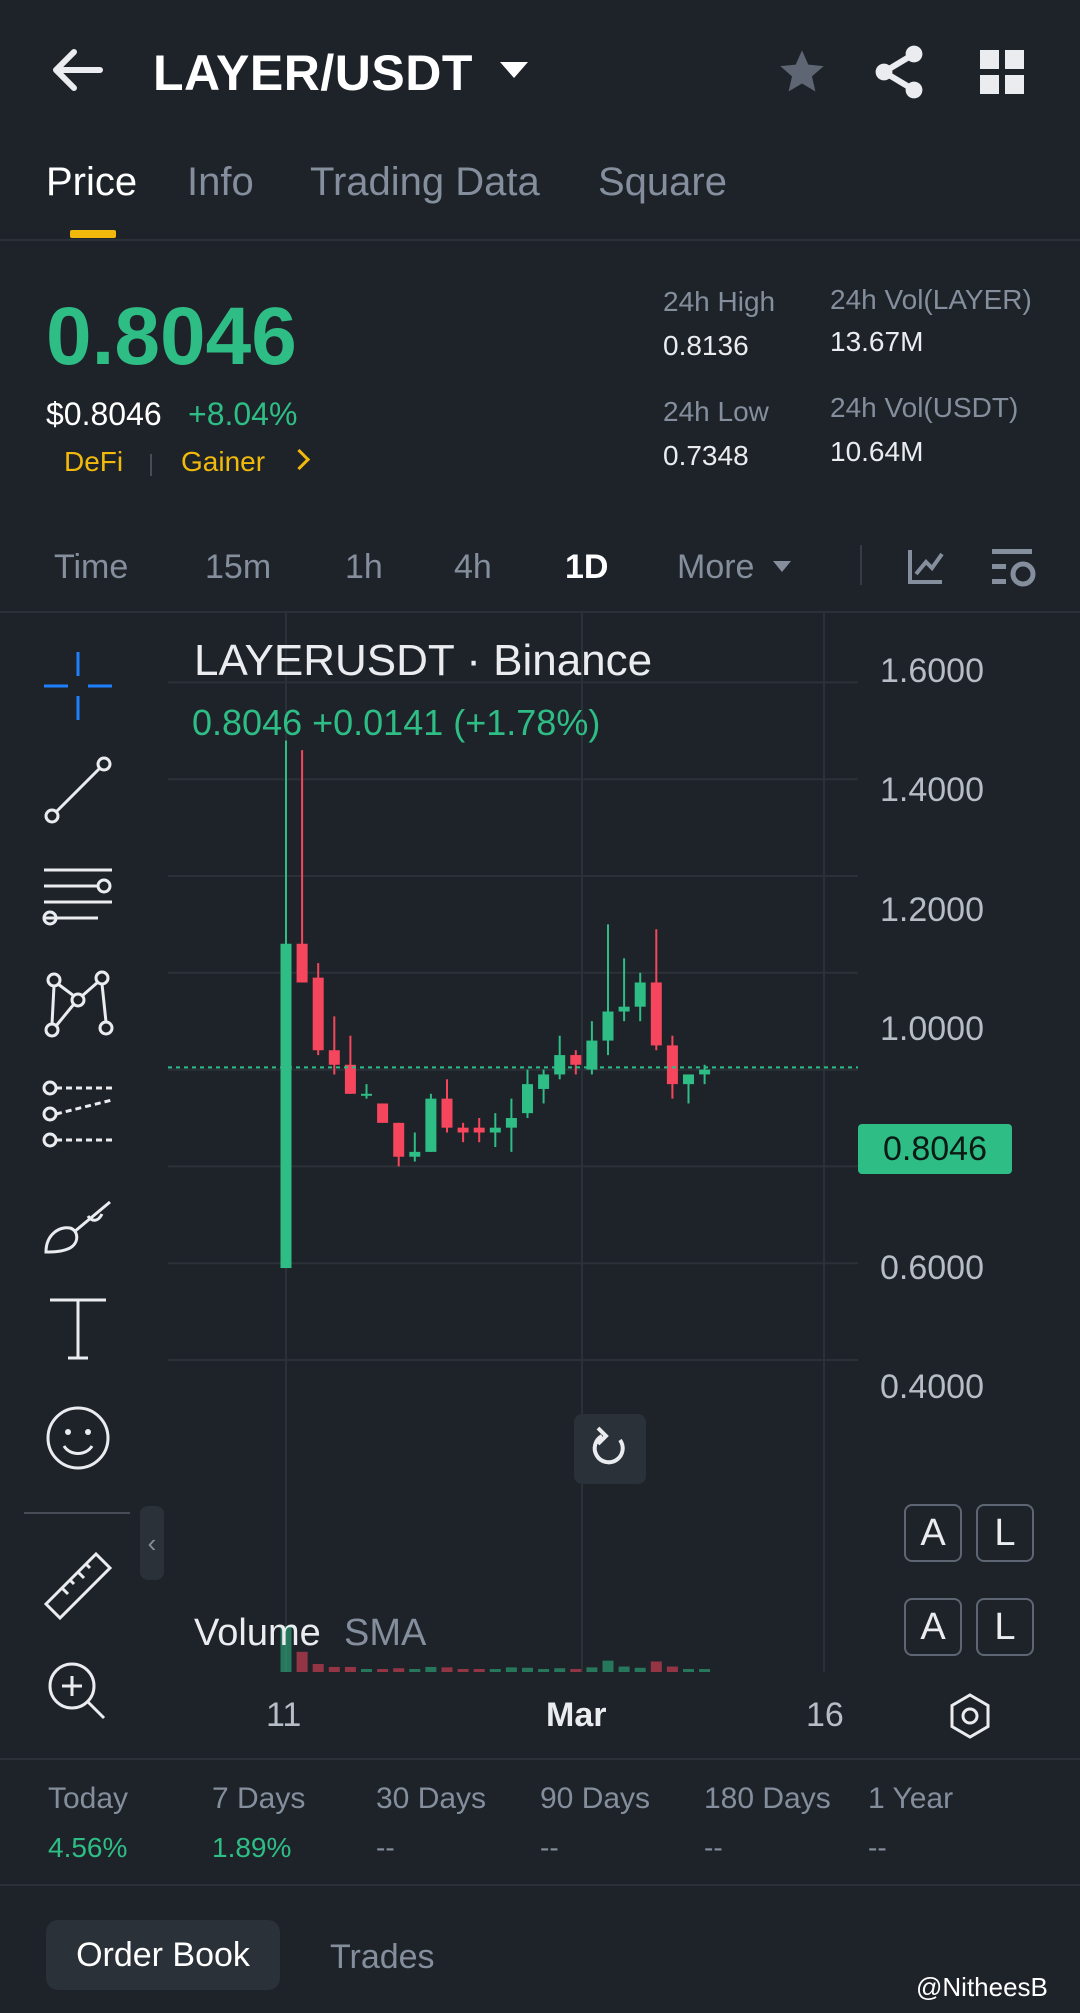  Describe the element at coordinates (252, 1847) in the screenshot. I see `perf-7d-value: 1.89%` at that location.